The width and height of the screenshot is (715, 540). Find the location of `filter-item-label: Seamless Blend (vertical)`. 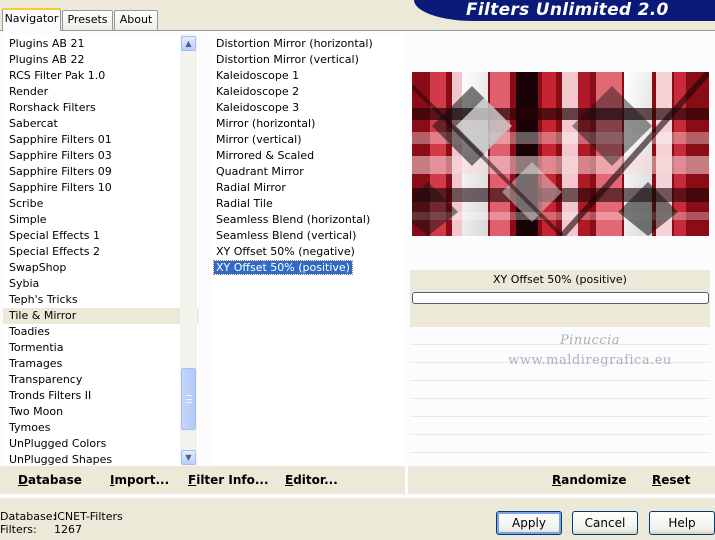

filter-item-label: Seamless Blend (vertical) is located at coordinates (286, 235).